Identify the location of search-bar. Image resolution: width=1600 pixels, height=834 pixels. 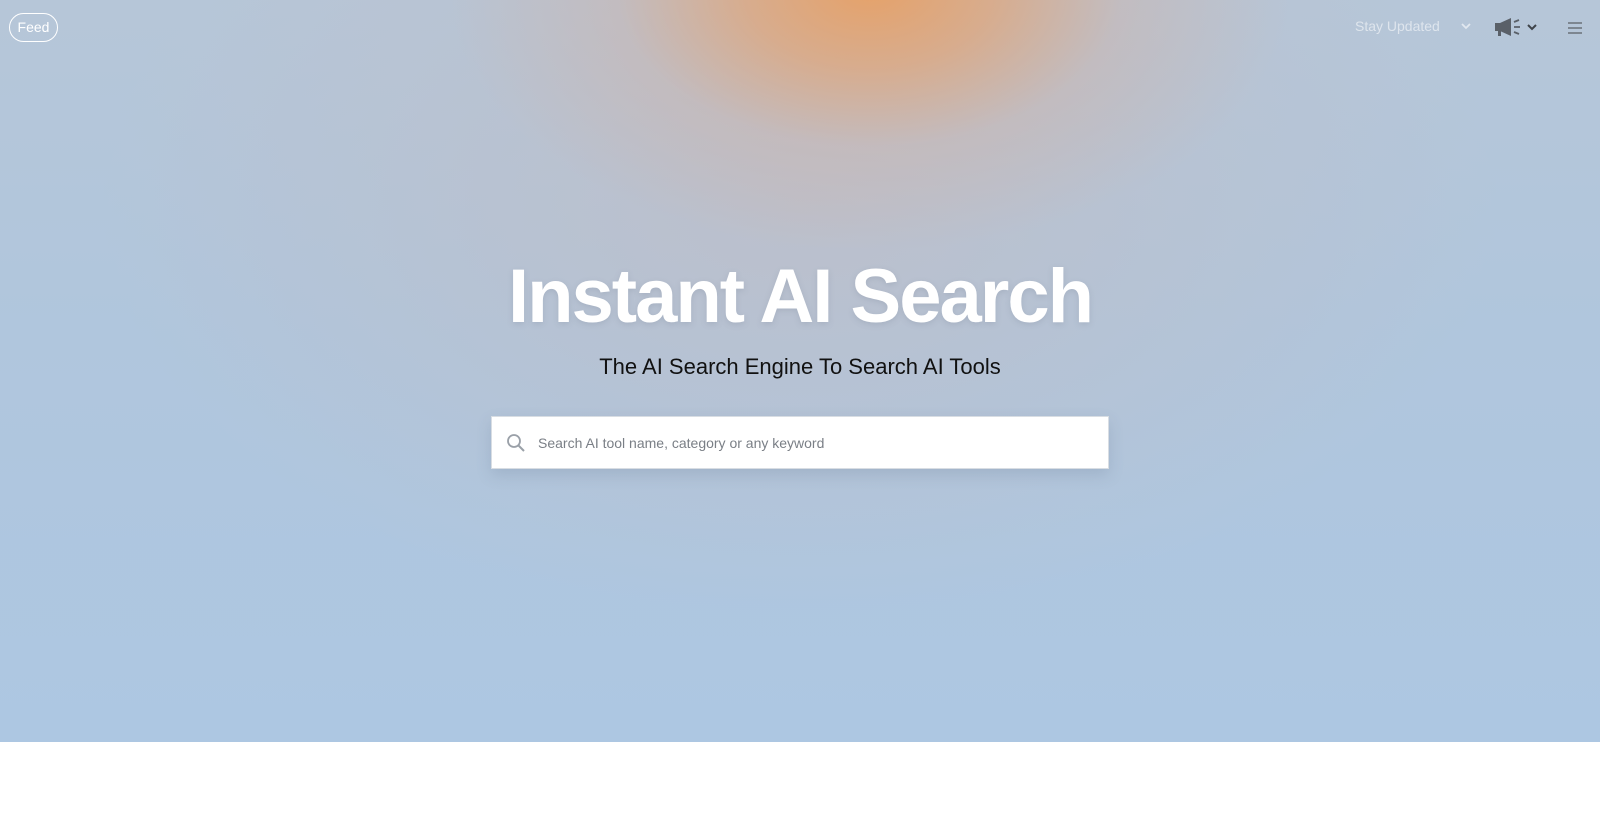
(800, 442).